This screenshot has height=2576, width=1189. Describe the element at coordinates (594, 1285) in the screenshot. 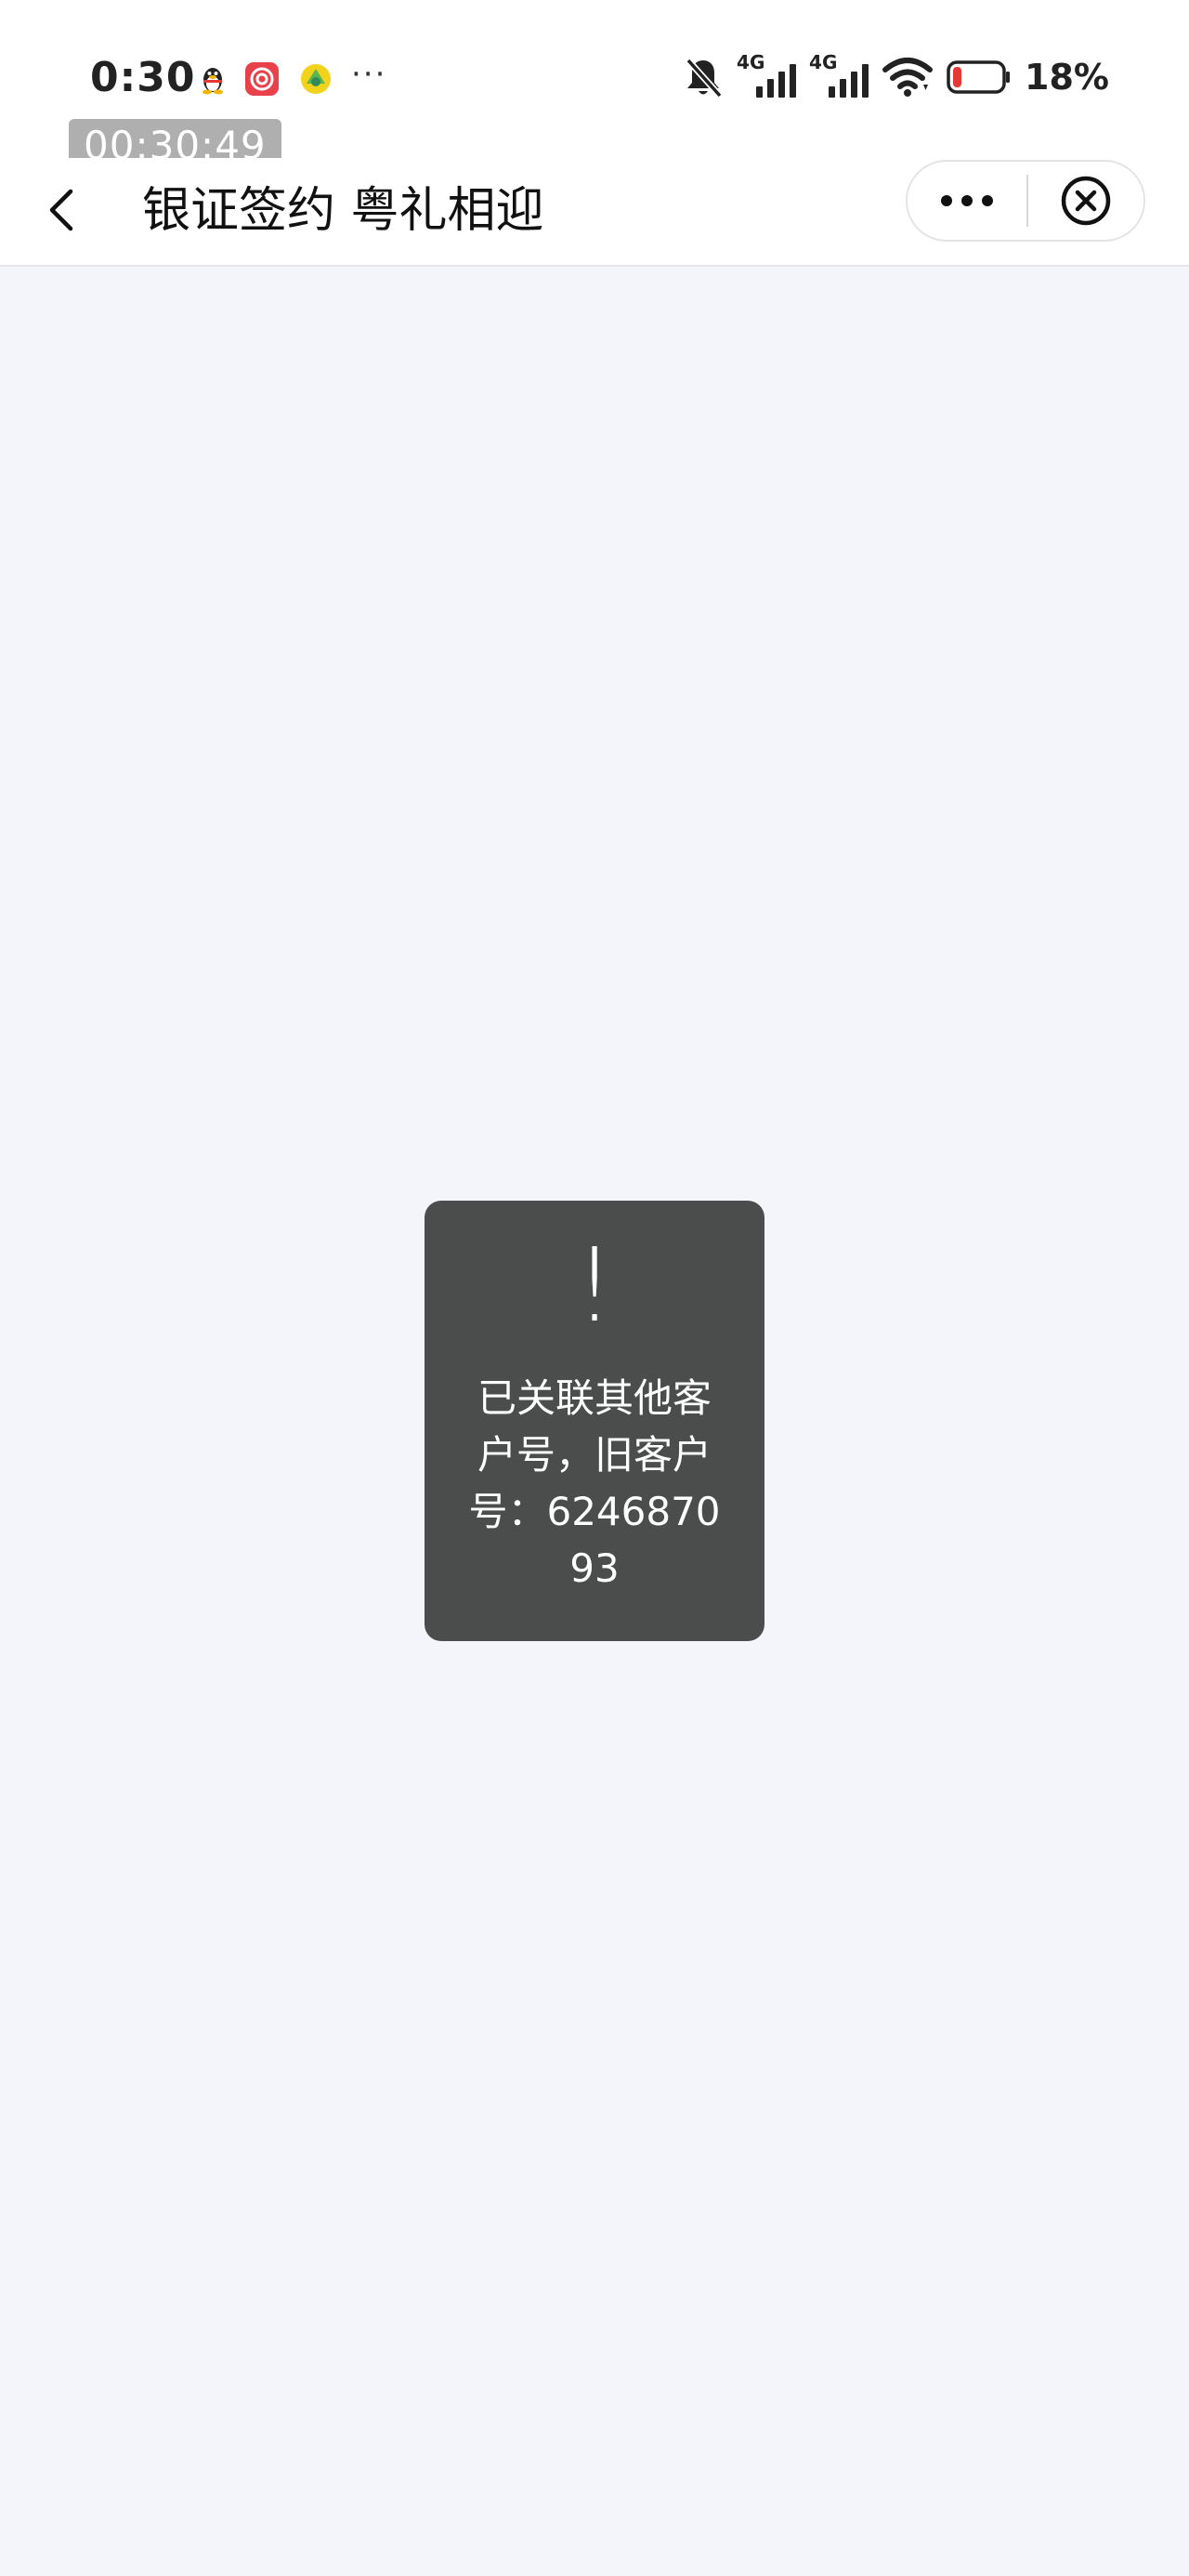

I see `exclamation-icon: !` at that location.